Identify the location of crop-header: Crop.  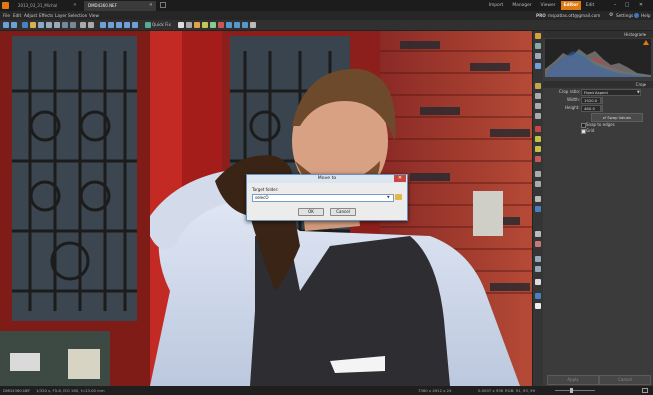
(598, 84).